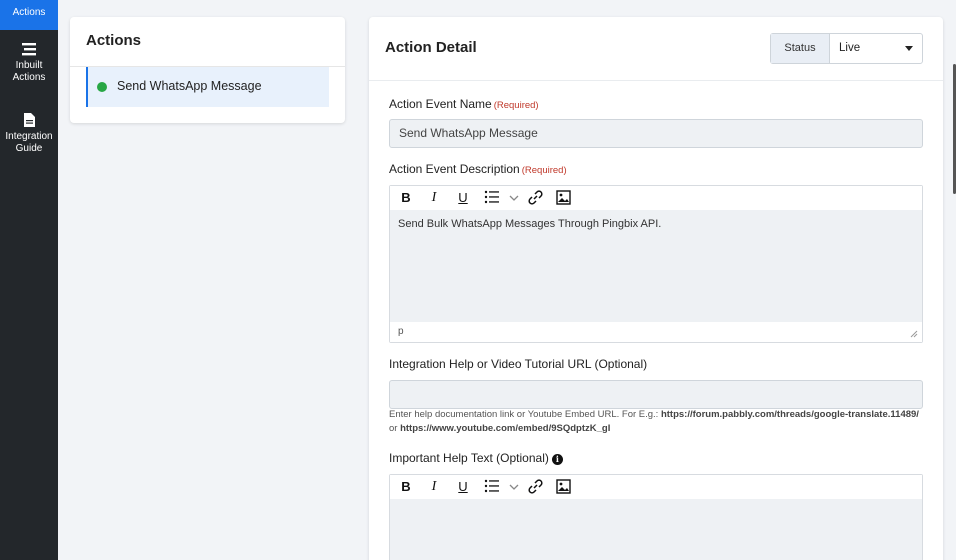 This screenshot has width=956, height=560. Describe the element at coordinates (656, 517) in the screenshot. I see `important-help-editor: B I U` at that location.